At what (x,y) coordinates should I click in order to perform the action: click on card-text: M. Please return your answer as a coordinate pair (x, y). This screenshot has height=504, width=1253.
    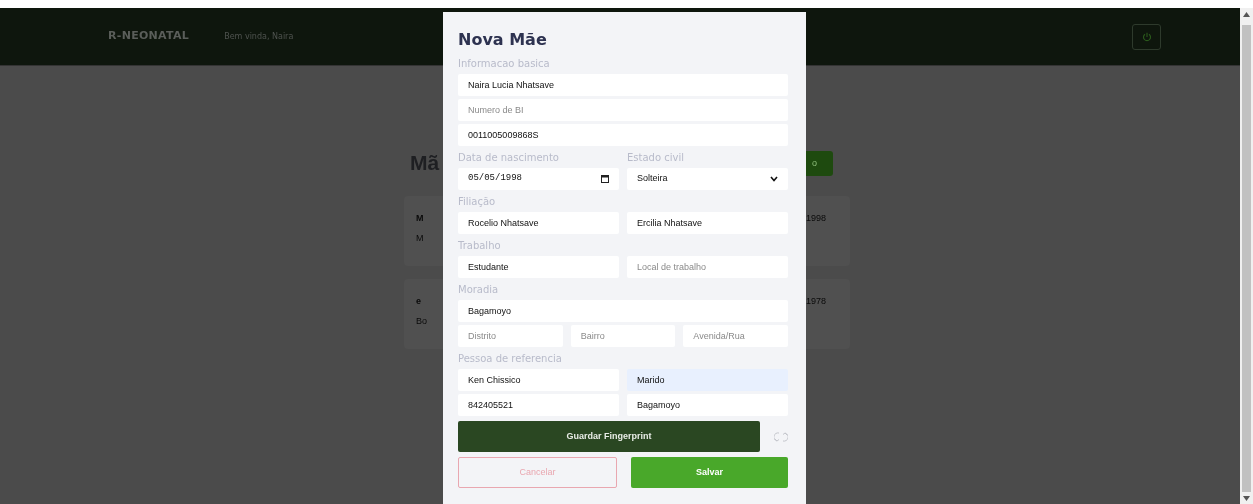
    Looking at the image, I should click on (420, 238).